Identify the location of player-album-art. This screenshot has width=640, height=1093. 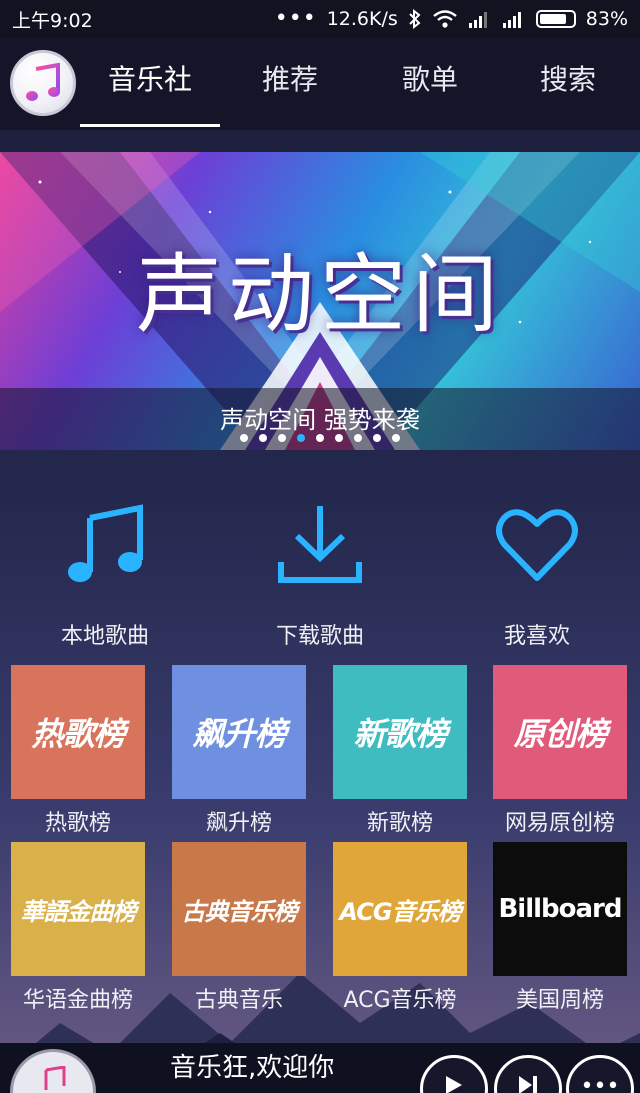
(53, 1071).